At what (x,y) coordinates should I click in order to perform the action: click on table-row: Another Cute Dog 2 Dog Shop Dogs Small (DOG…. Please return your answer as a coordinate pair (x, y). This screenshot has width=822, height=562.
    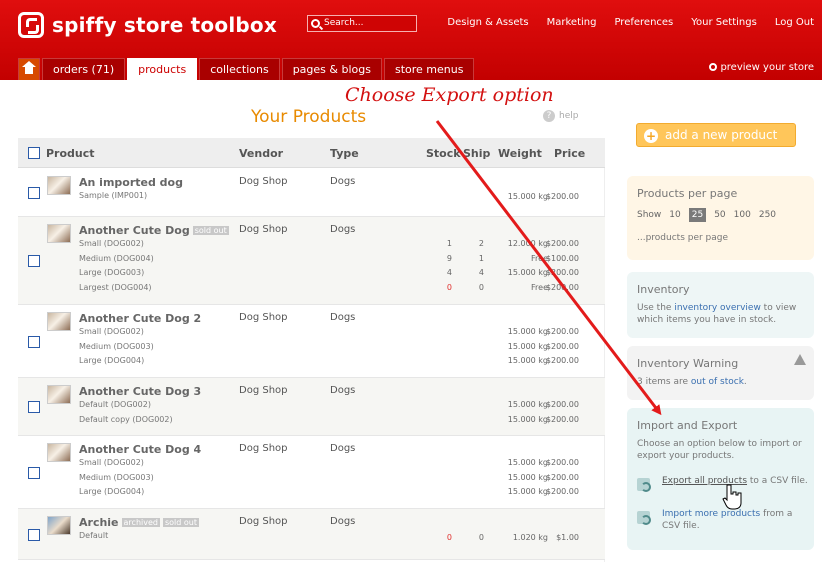
    Looking at the image, I should click on (311, 341).